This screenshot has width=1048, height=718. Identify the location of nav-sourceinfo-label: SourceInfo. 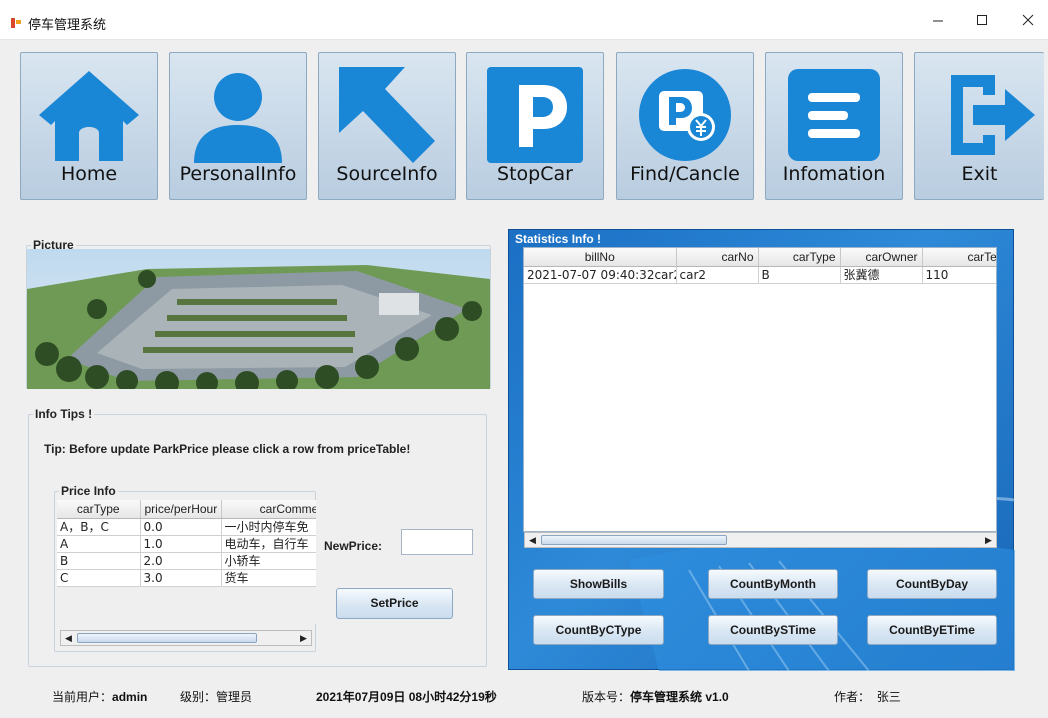
(387, 174).